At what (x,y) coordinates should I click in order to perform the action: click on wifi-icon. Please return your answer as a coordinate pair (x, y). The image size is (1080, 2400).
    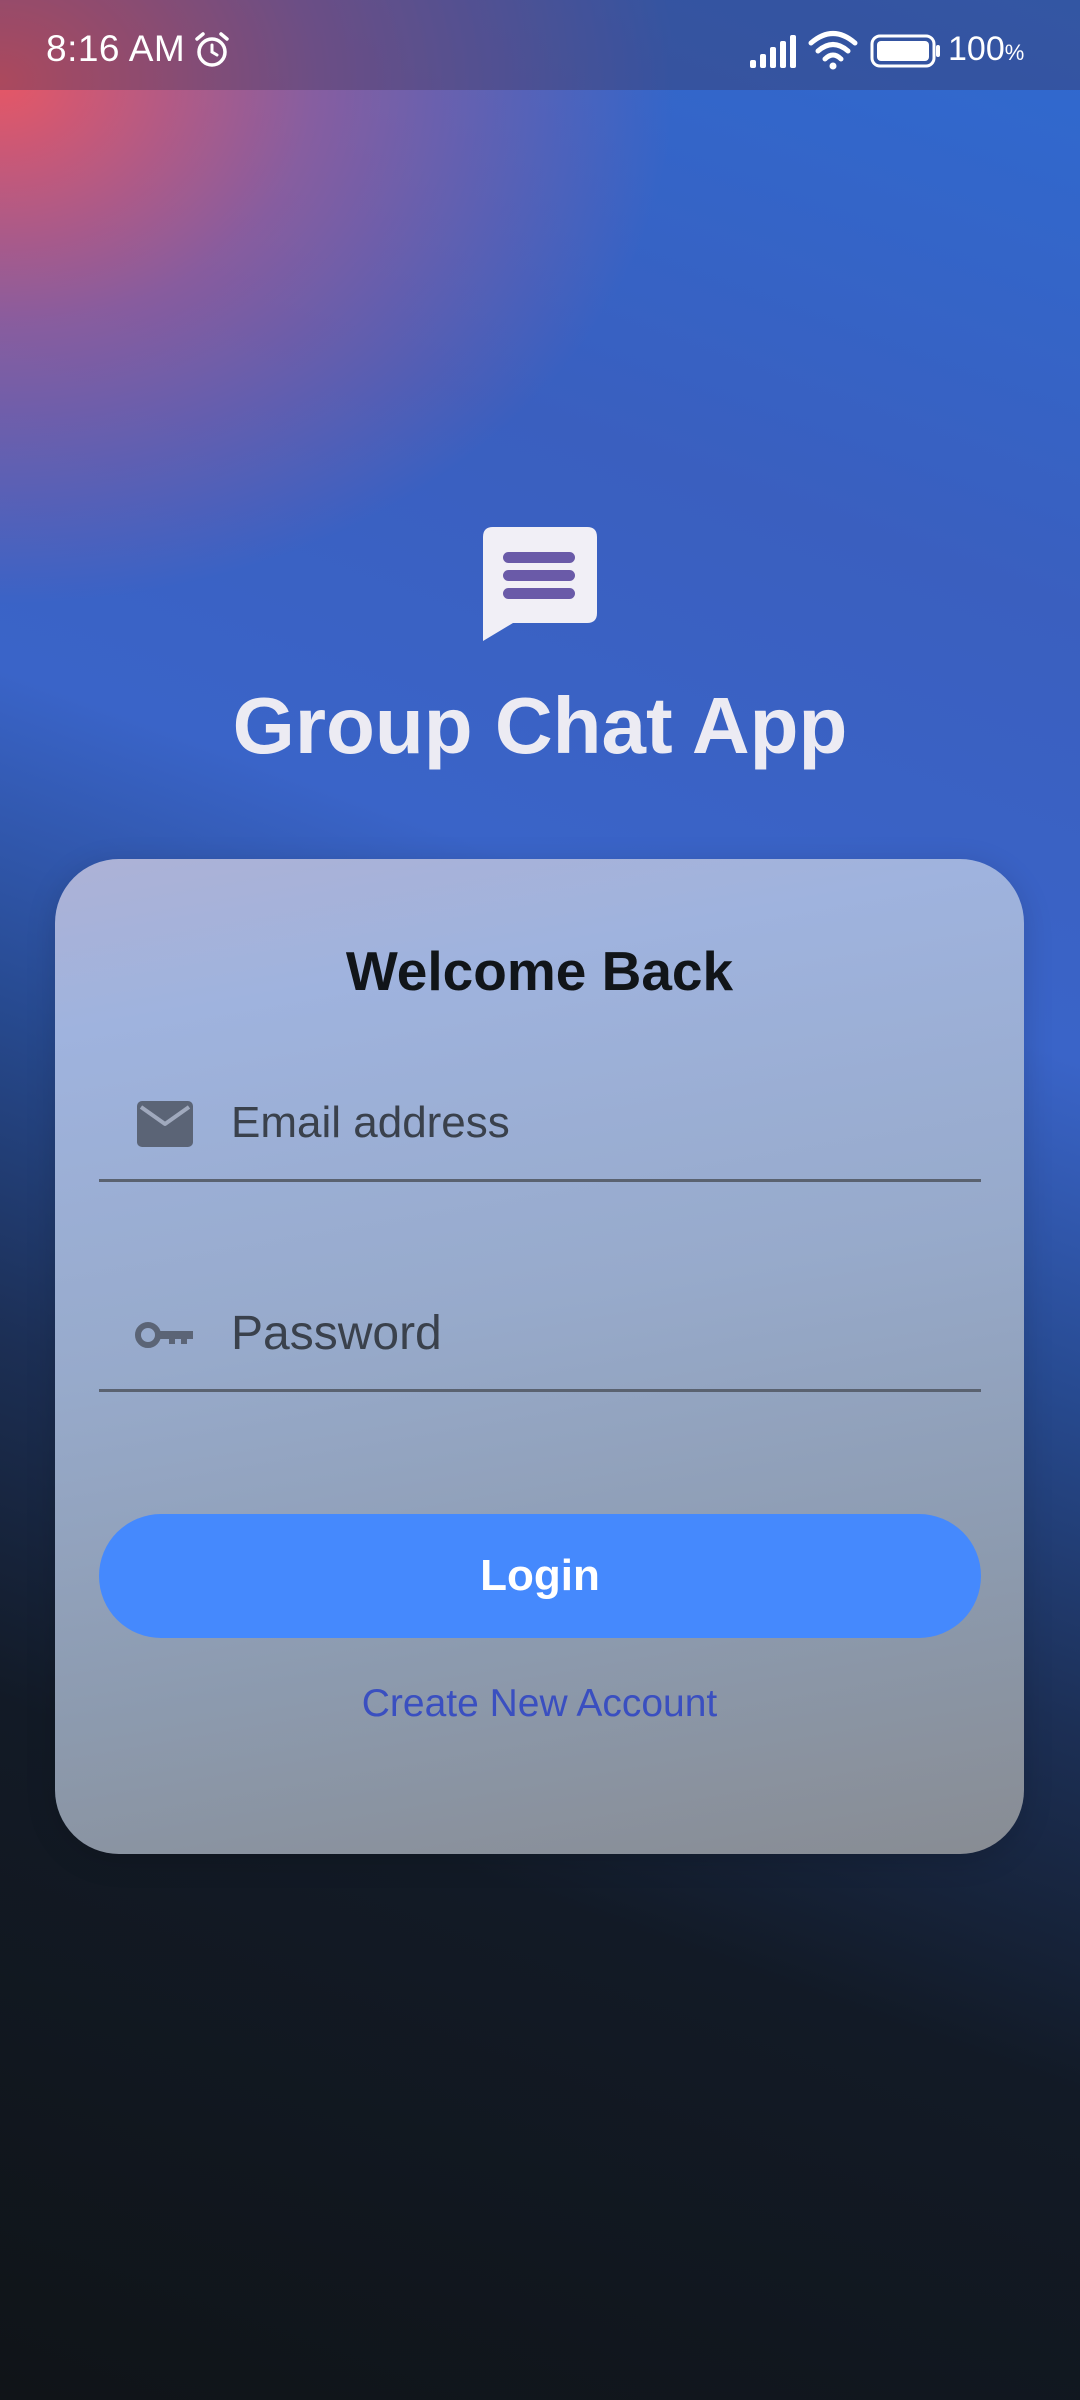
    Looking at the image, I should click on (833, 50).